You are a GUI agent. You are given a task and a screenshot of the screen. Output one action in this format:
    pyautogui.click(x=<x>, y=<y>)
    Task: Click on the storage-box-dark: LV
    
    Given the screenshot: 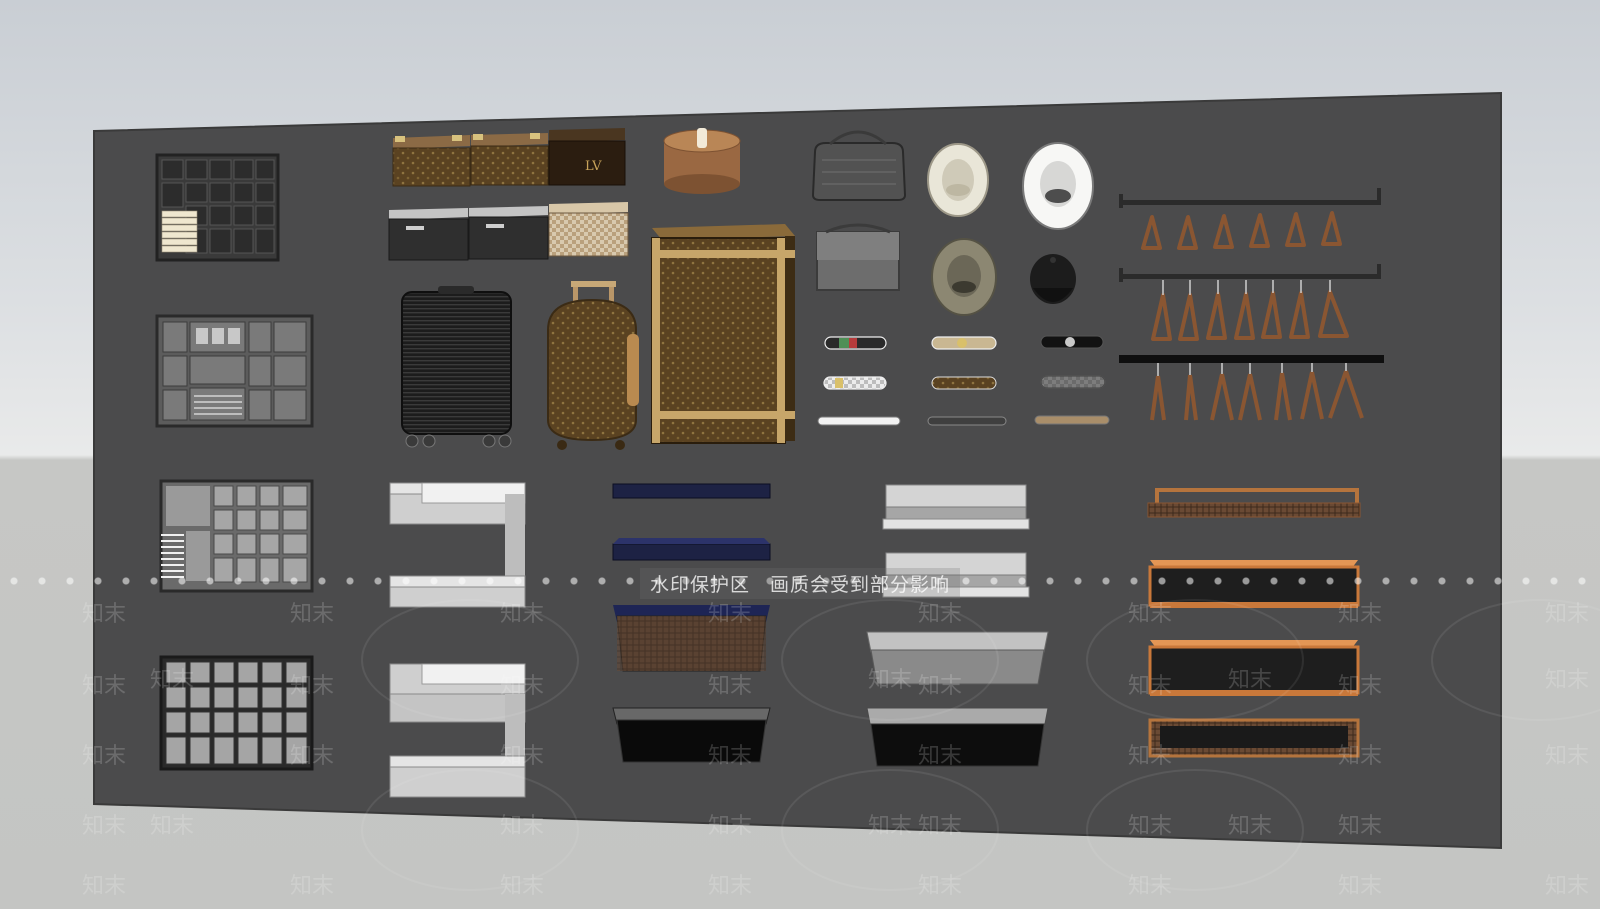 What is the action you would take?
    pyautogui.click(x=587, y=157)
    